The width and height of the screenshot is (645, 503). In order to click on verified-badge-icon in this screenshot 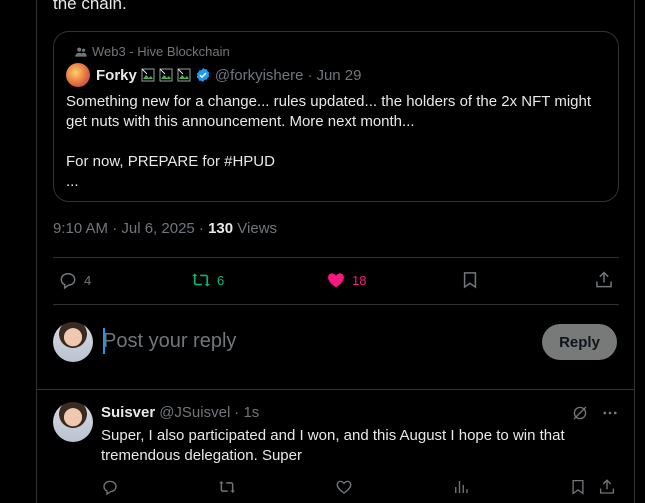, I will do `click(203, 75)`.